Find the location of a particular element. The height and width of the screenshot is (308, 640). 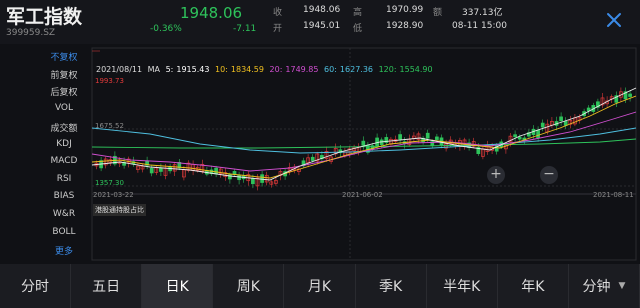

ma60-name: 60: is located at coordinates (330, 69).